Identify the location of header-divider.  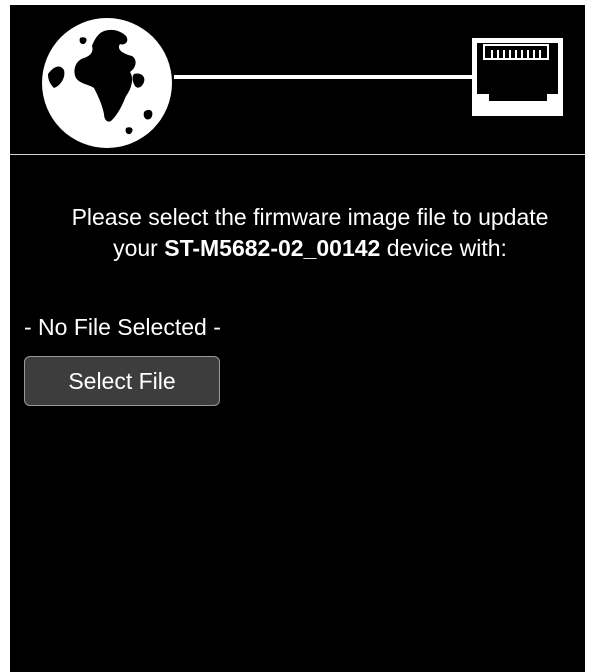
(297, 154).